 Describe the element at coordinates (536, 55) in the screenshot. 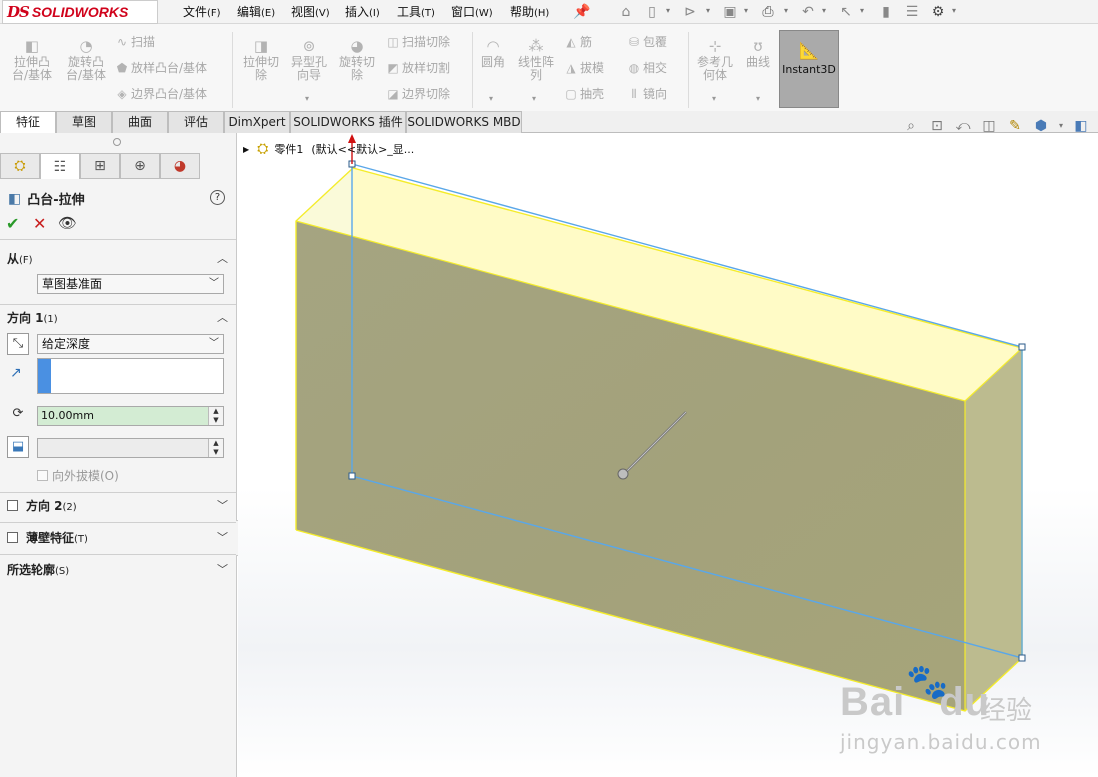

I see `linear-pattern-button: ⁂ 线性阵列` at that location.